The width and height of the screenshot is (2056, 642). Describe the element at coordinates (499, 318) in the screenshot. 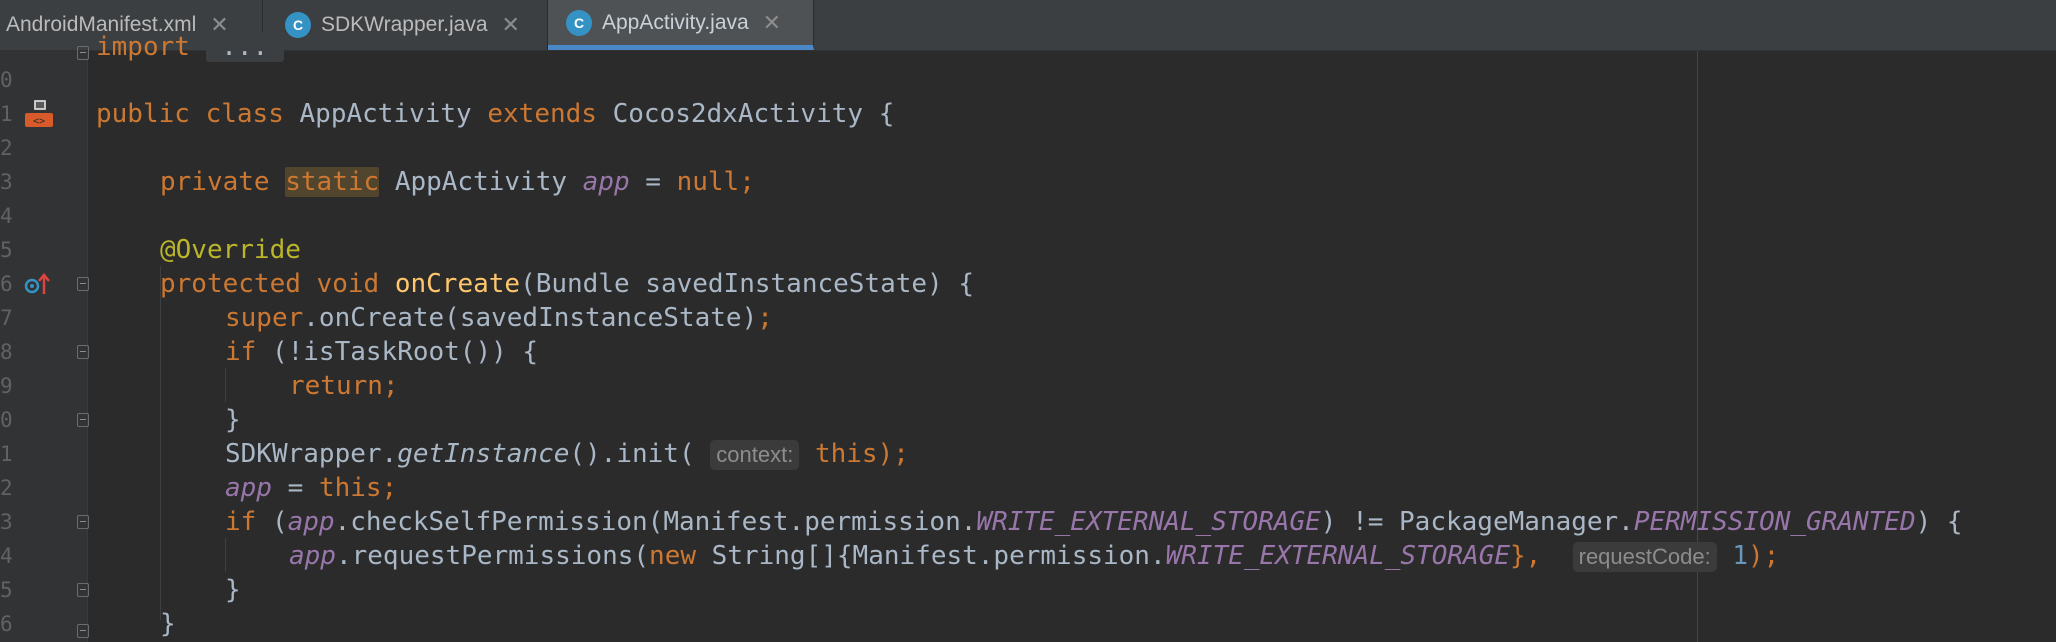

I see `code-line-super-call: super.onCreate(savedInstanceState);` at that location.